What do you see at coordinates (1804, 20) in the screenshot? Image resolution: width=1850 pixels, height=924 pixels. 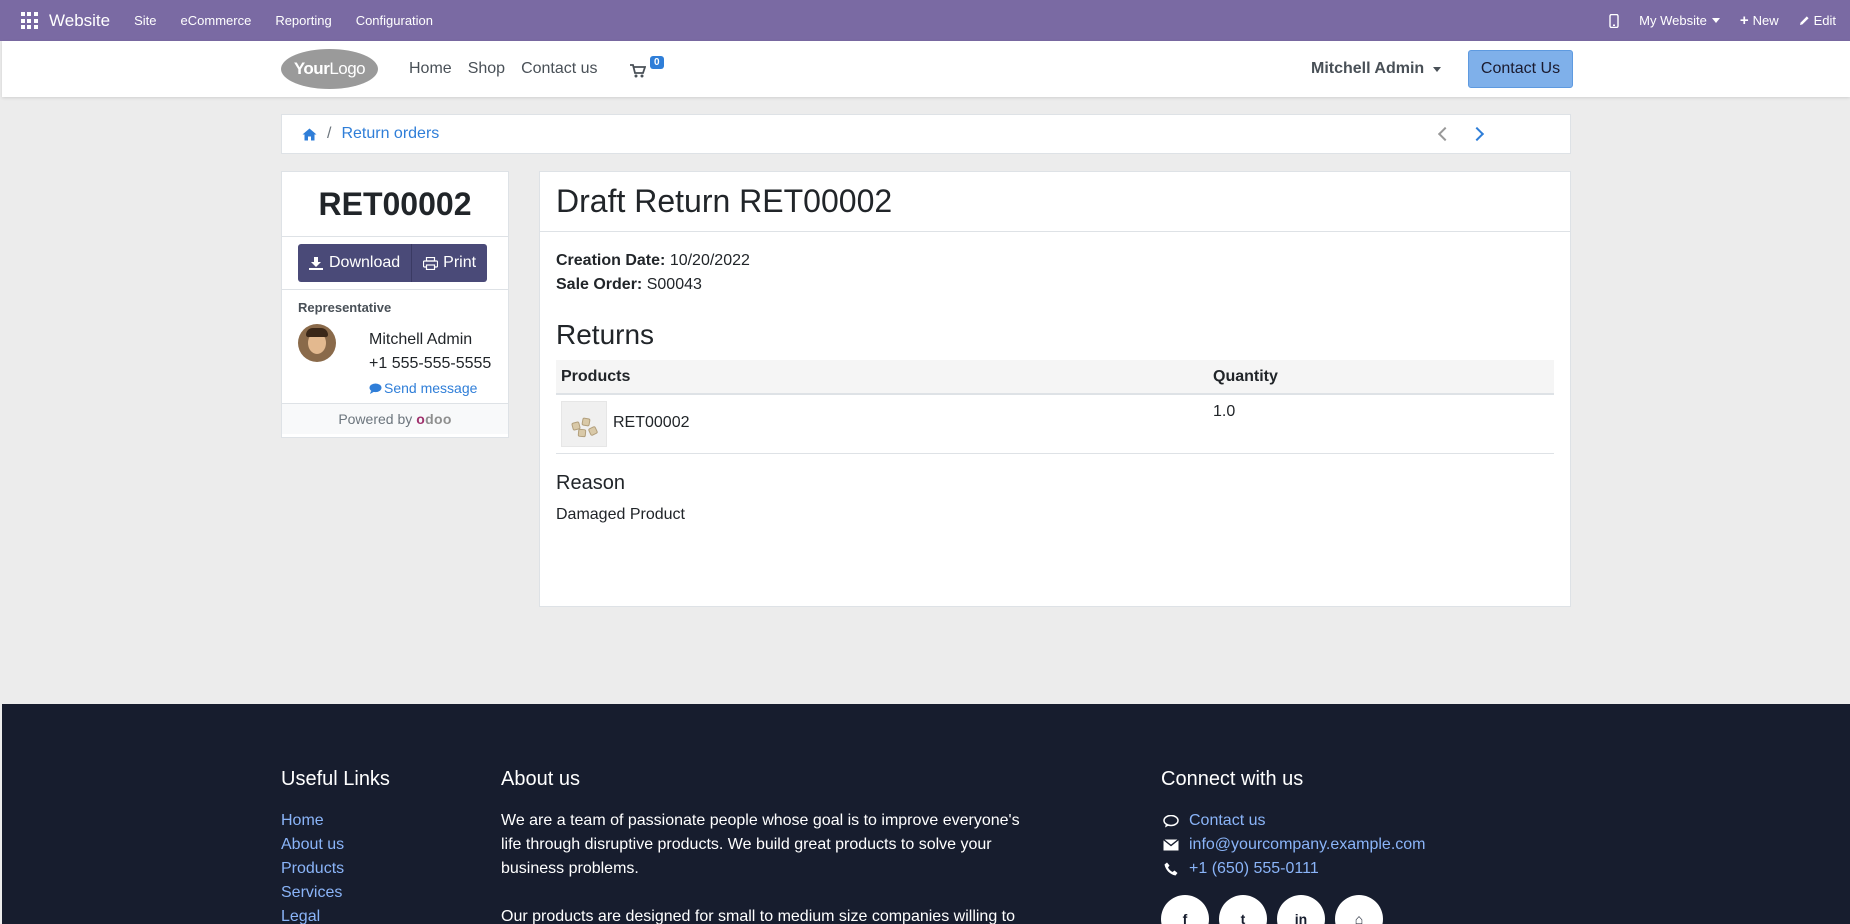 I see `pencil-icon` at bounding box center [1804, 20].